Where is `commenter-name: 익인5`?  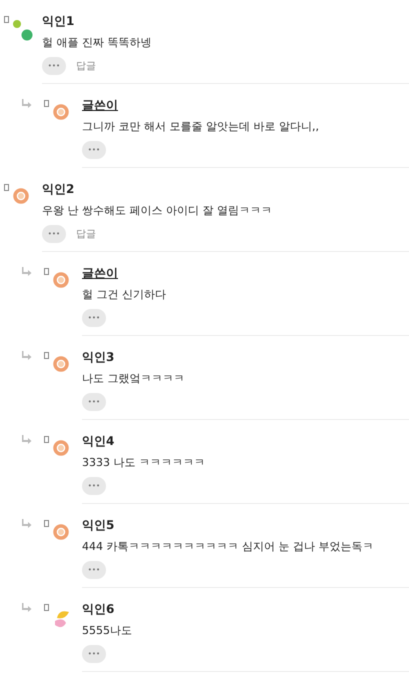 commenter-name: 익인5 is located at coordinates (98, 525).